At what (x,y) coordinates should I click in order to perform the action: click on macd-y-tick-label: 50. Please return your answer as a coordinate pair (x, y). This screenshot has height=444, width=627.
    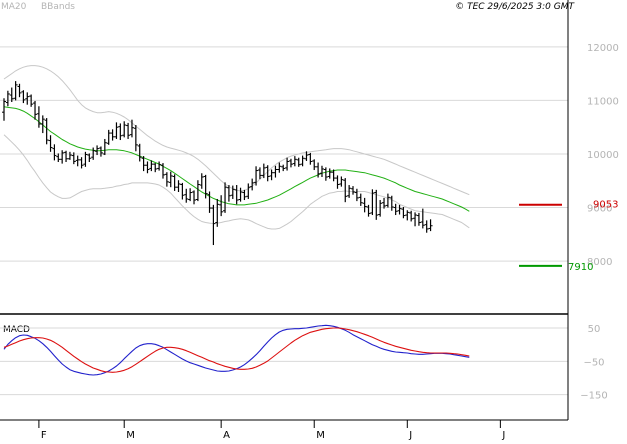
    Looking at the image, I should click on (594, 329).